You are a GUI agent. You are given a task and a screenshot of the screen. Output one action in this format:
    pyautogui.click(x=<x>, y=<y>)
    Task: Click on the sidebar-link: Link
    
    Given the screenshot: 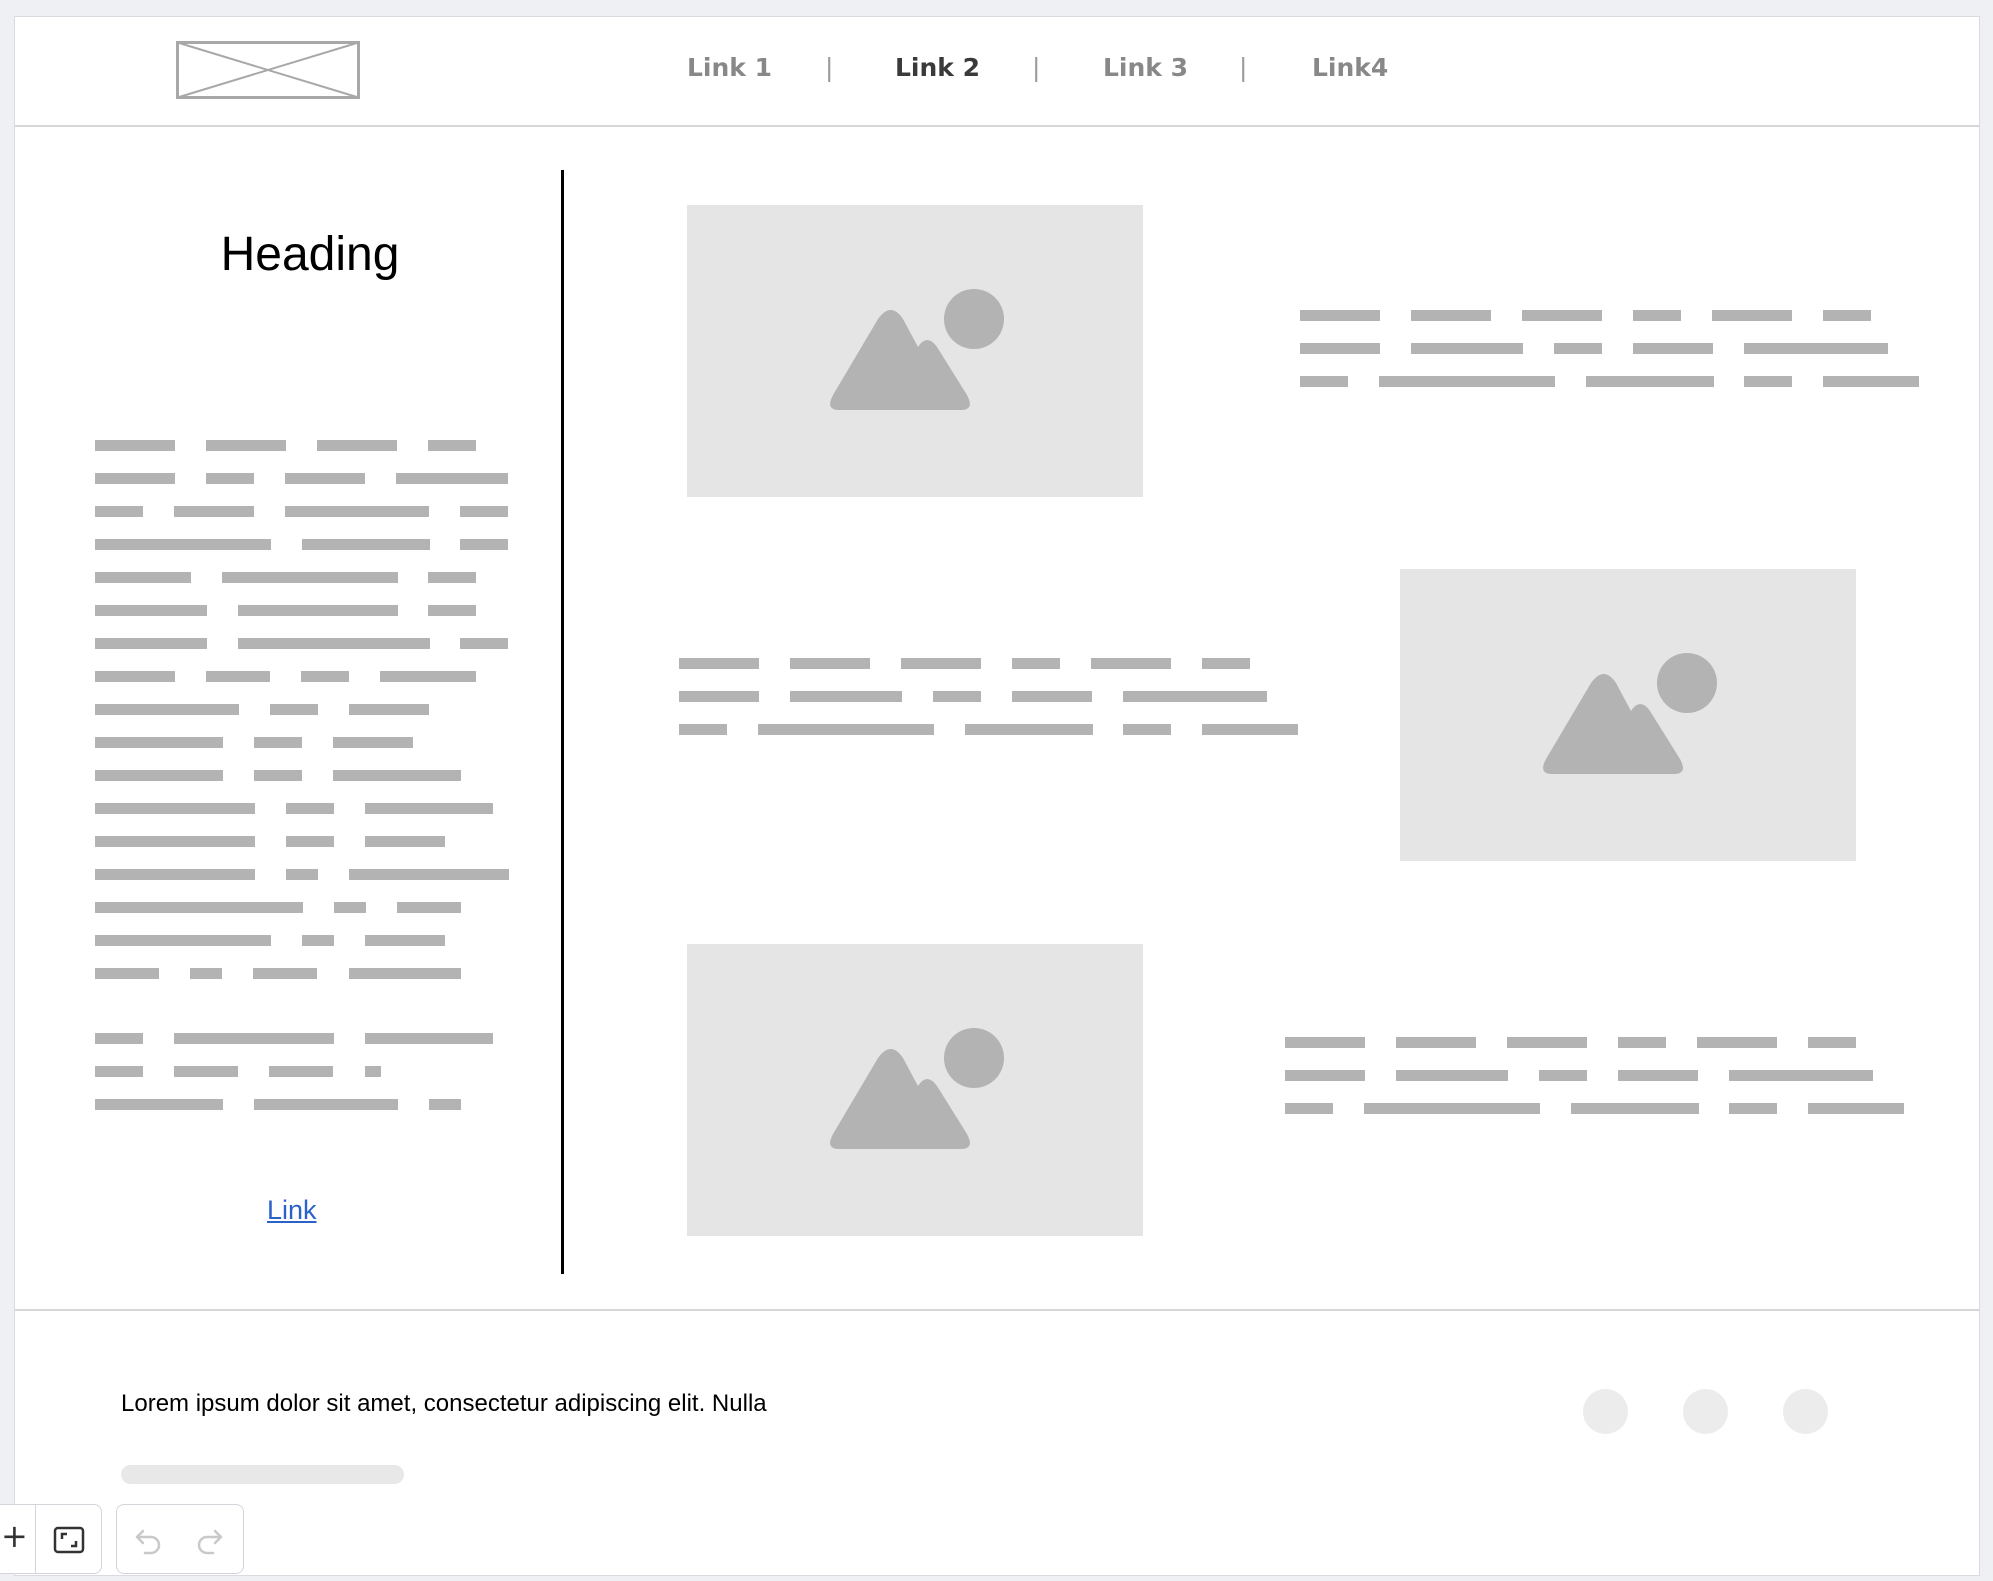 What is the action you would take?
    pyautogui.click(x=292, y=1210)
    